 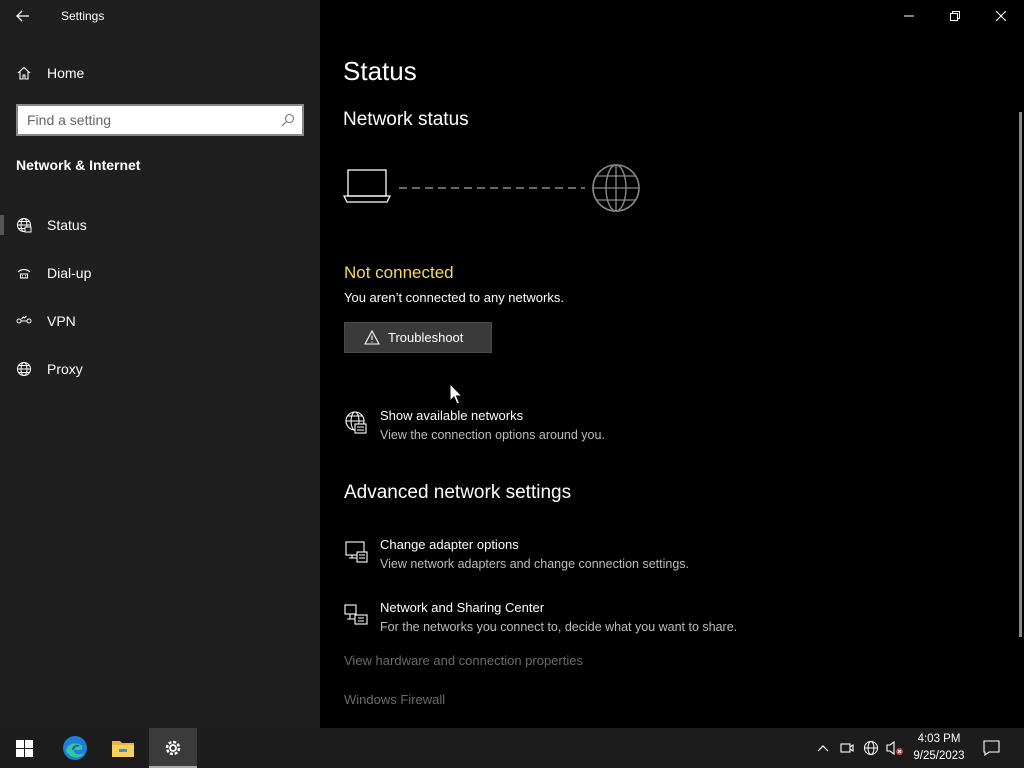 What do you see at coordinates (288, 120) in the screenshot?
I see `search-icon` at bounding box center [288, 120].